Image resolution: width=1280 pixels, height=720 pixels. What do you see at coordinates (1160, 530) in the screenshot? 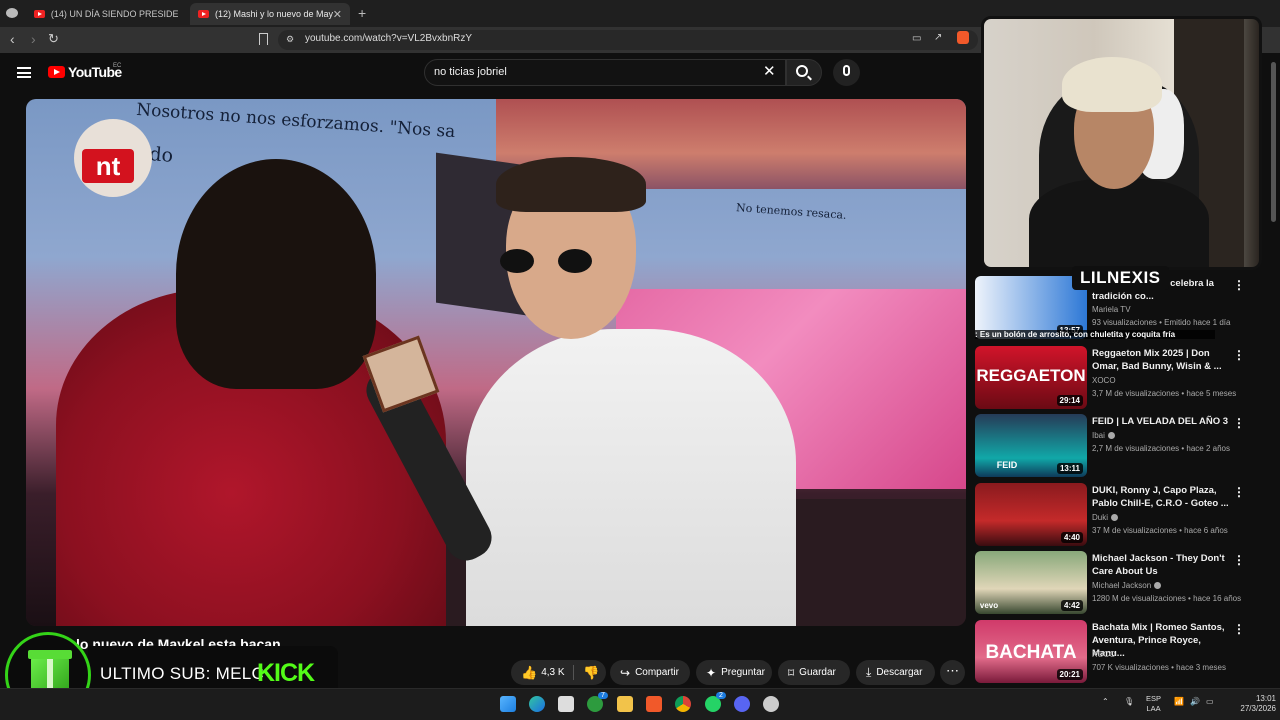
I see `video-meta: 37 M de visualizaciones • hace 6 años` at bounding box center [1160, 530].